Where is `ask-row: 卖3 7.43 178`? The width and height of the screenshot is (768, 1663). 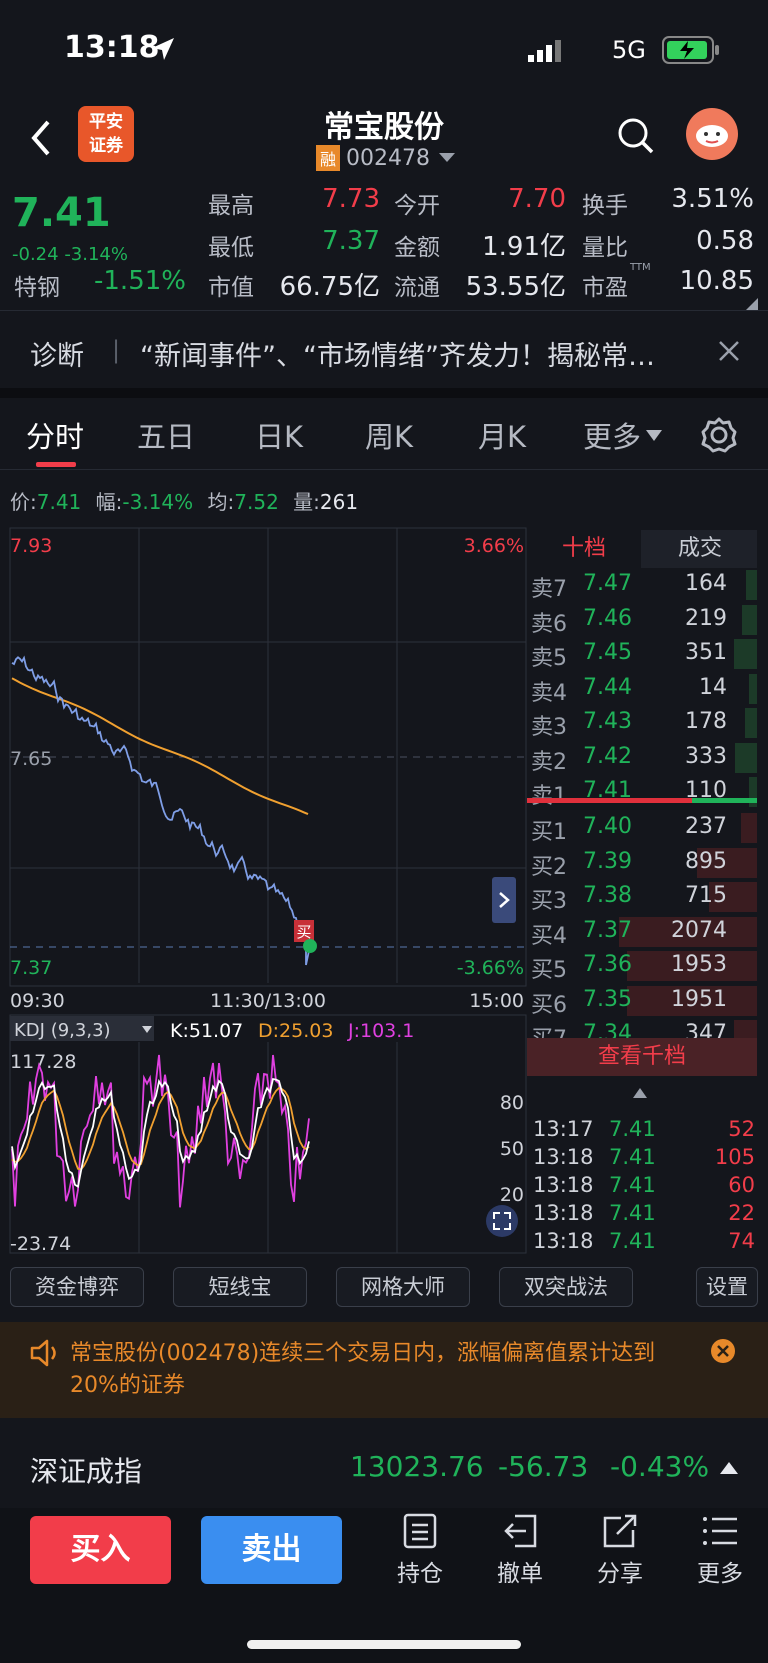 ask-row: 卖3 7.43 178 is located at coordinates (642, 723).